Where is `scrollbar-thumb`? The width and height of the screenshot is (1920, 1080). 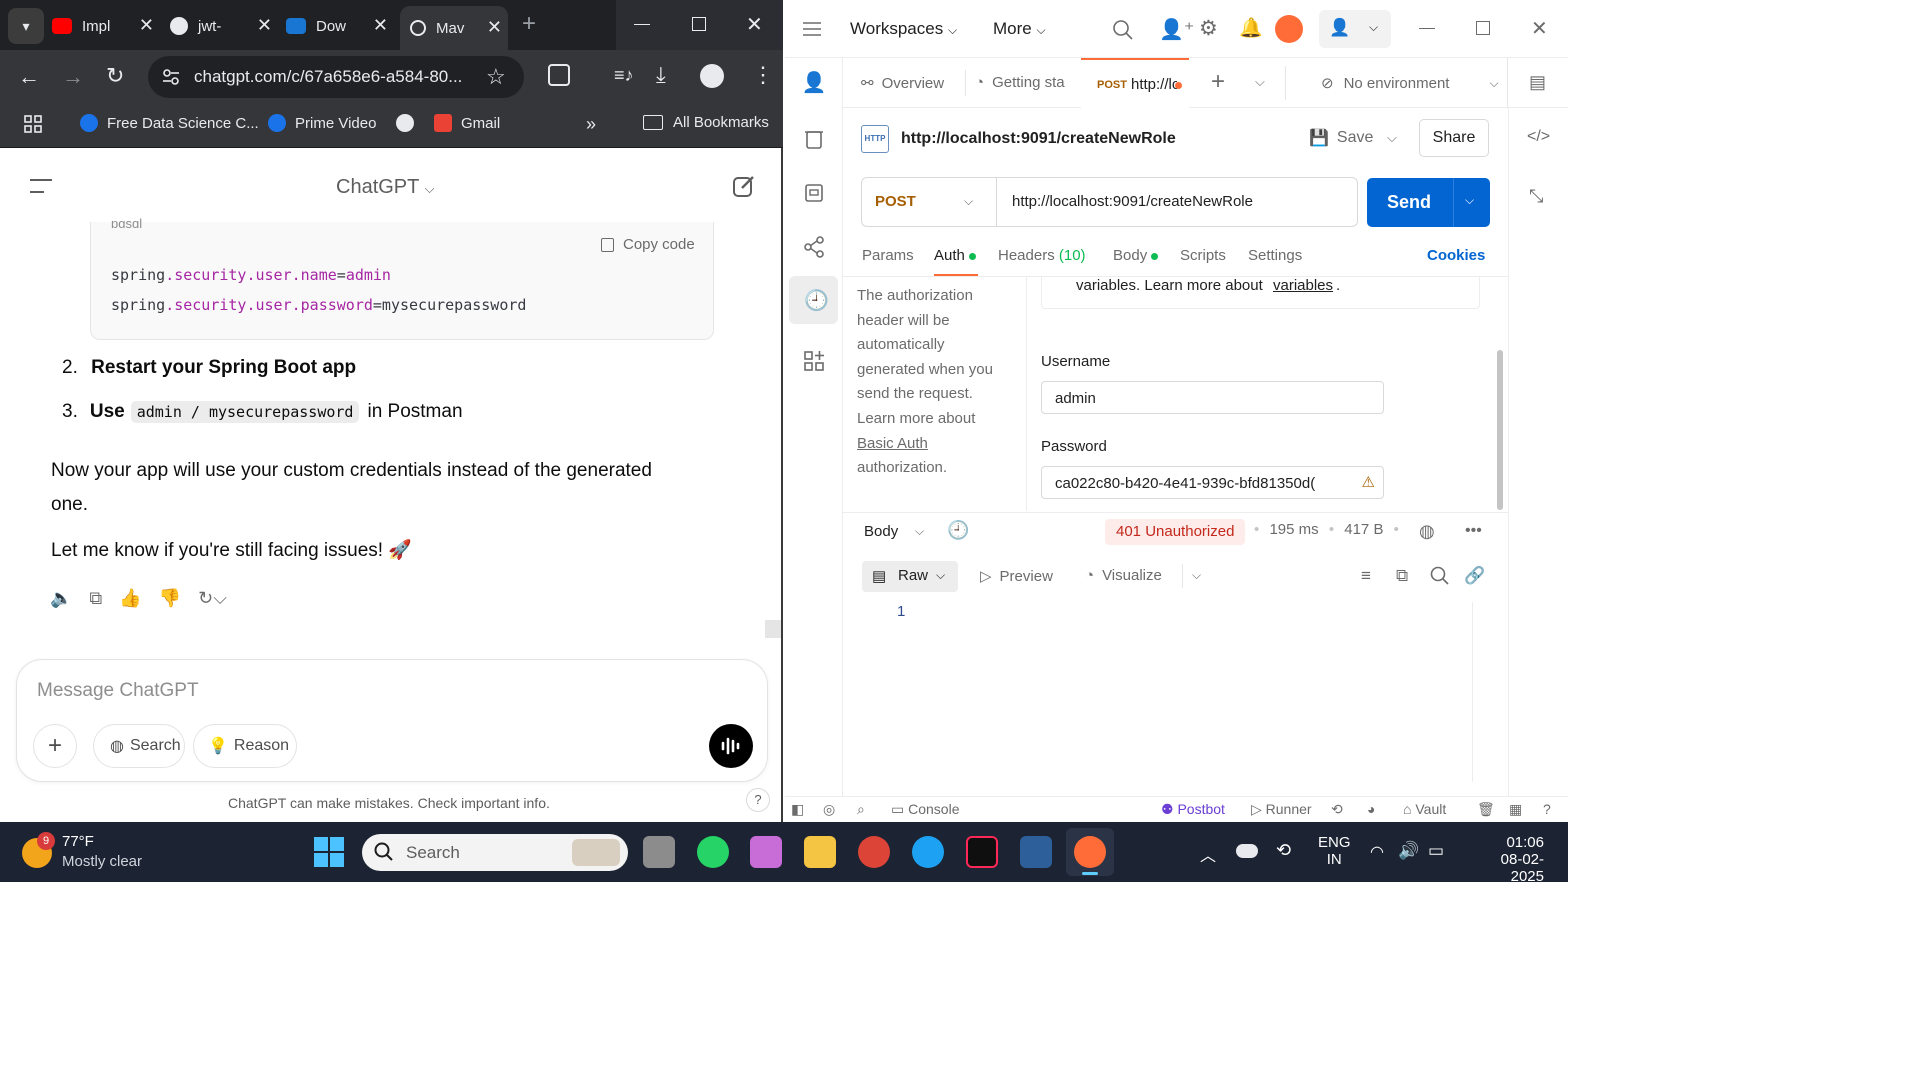
scrollbar-thumb is located at coordinates (773, 629).